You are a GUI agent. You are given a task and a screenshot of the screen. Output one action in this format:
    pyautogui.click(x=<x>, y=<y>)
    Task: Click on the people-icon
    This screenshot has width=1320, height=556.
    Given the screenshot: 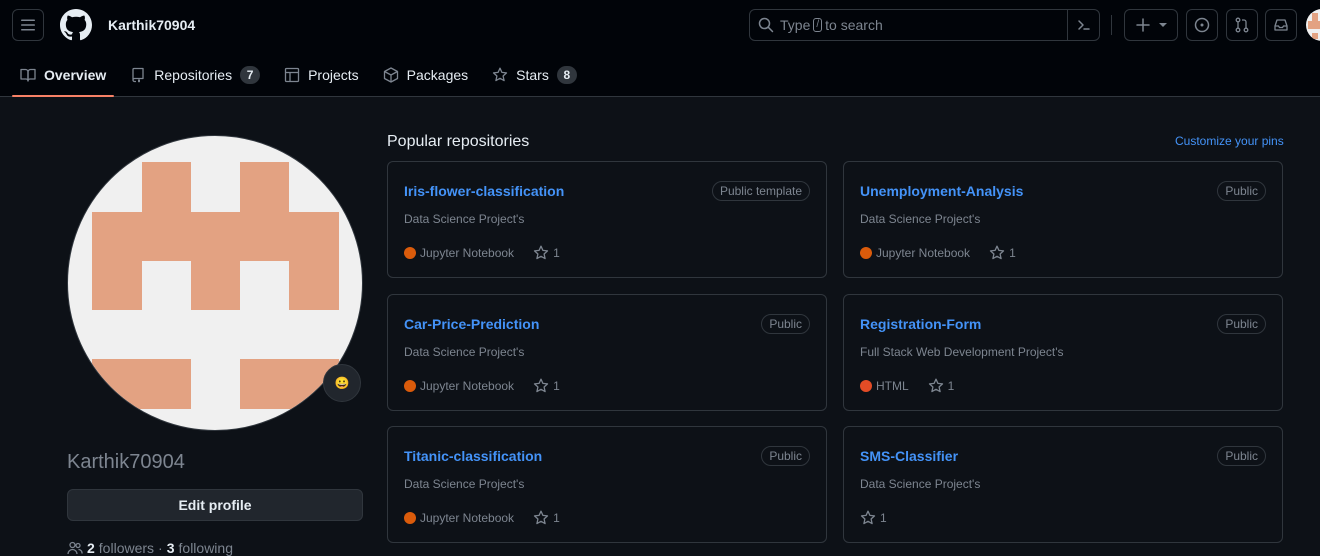 What is the action you would take?
    pyautogui.click(x=75, y=548)
    